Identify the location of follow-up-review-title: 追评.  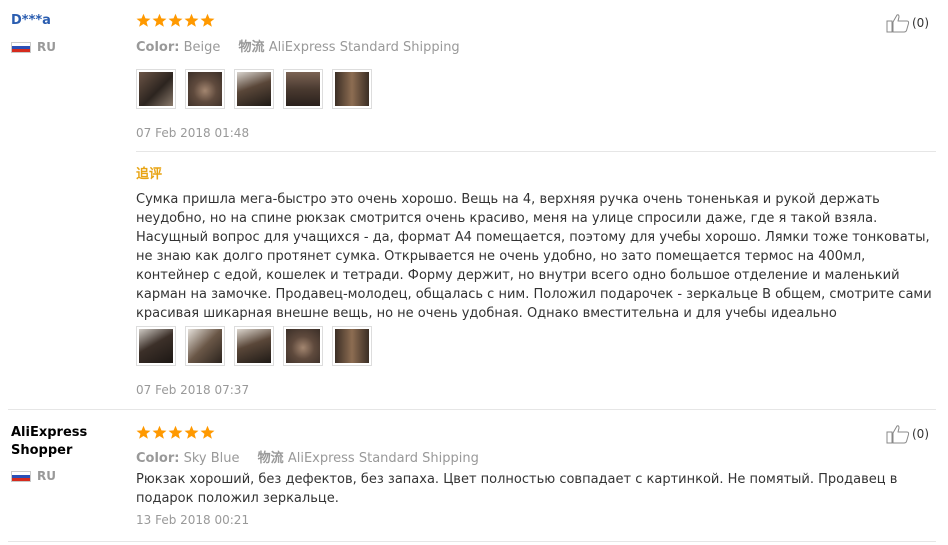
(149, 174).